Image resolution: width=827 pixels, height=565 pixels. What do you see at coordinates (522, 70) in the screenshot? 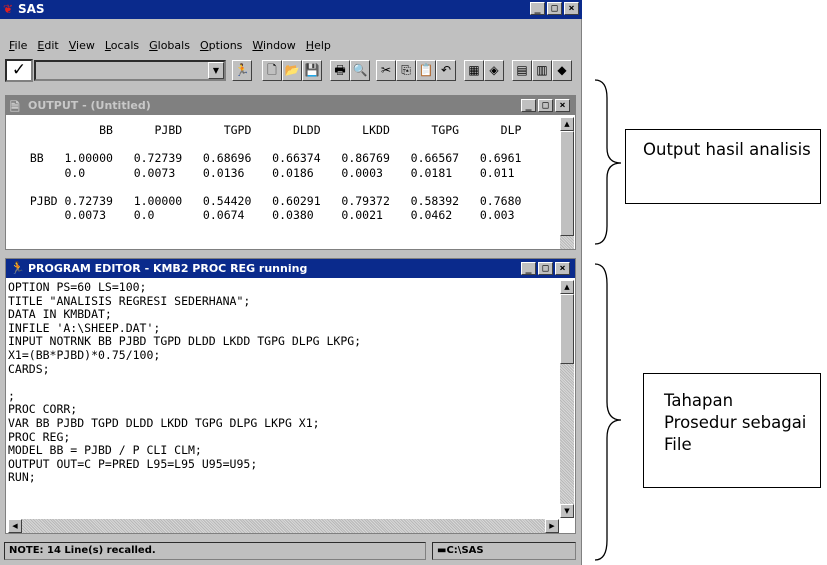
I see `log-icon: ▤` at bounding box center [522, 70].